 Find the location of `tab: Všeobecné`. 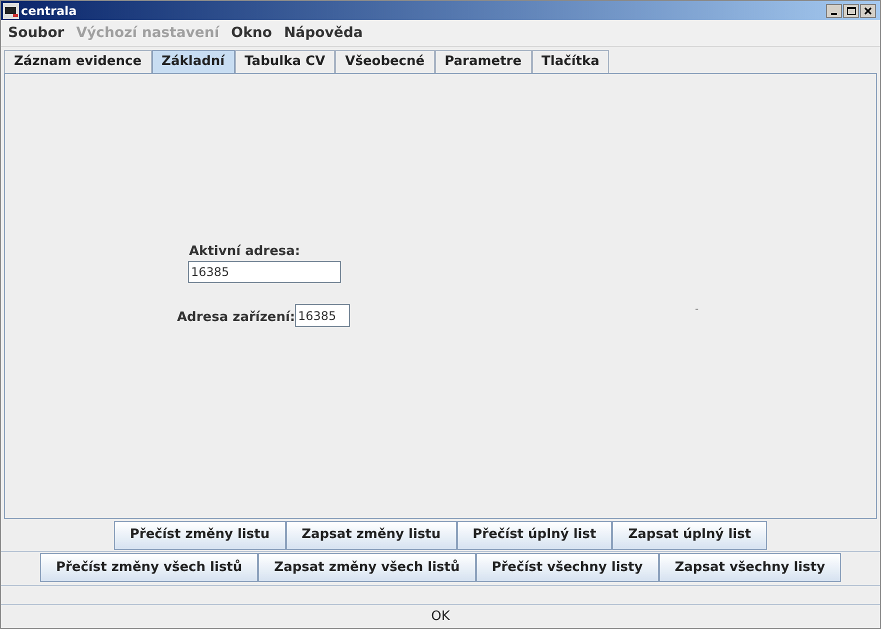

tab: Všeobecné is located at coordinates (385, 61).